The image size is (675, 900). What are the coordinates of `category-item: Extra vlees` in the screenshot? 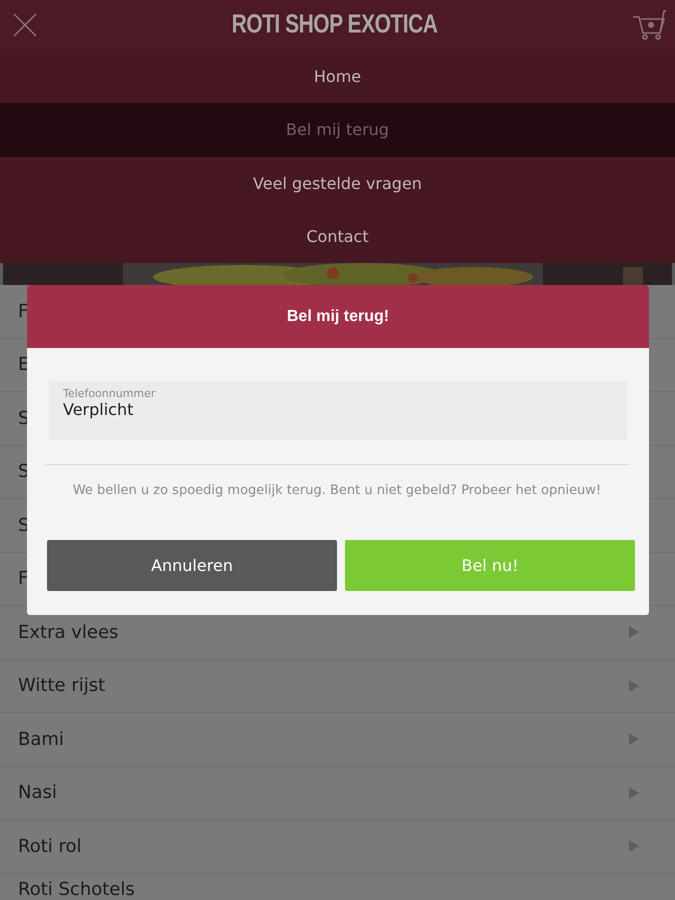 It's located at (68, 632).